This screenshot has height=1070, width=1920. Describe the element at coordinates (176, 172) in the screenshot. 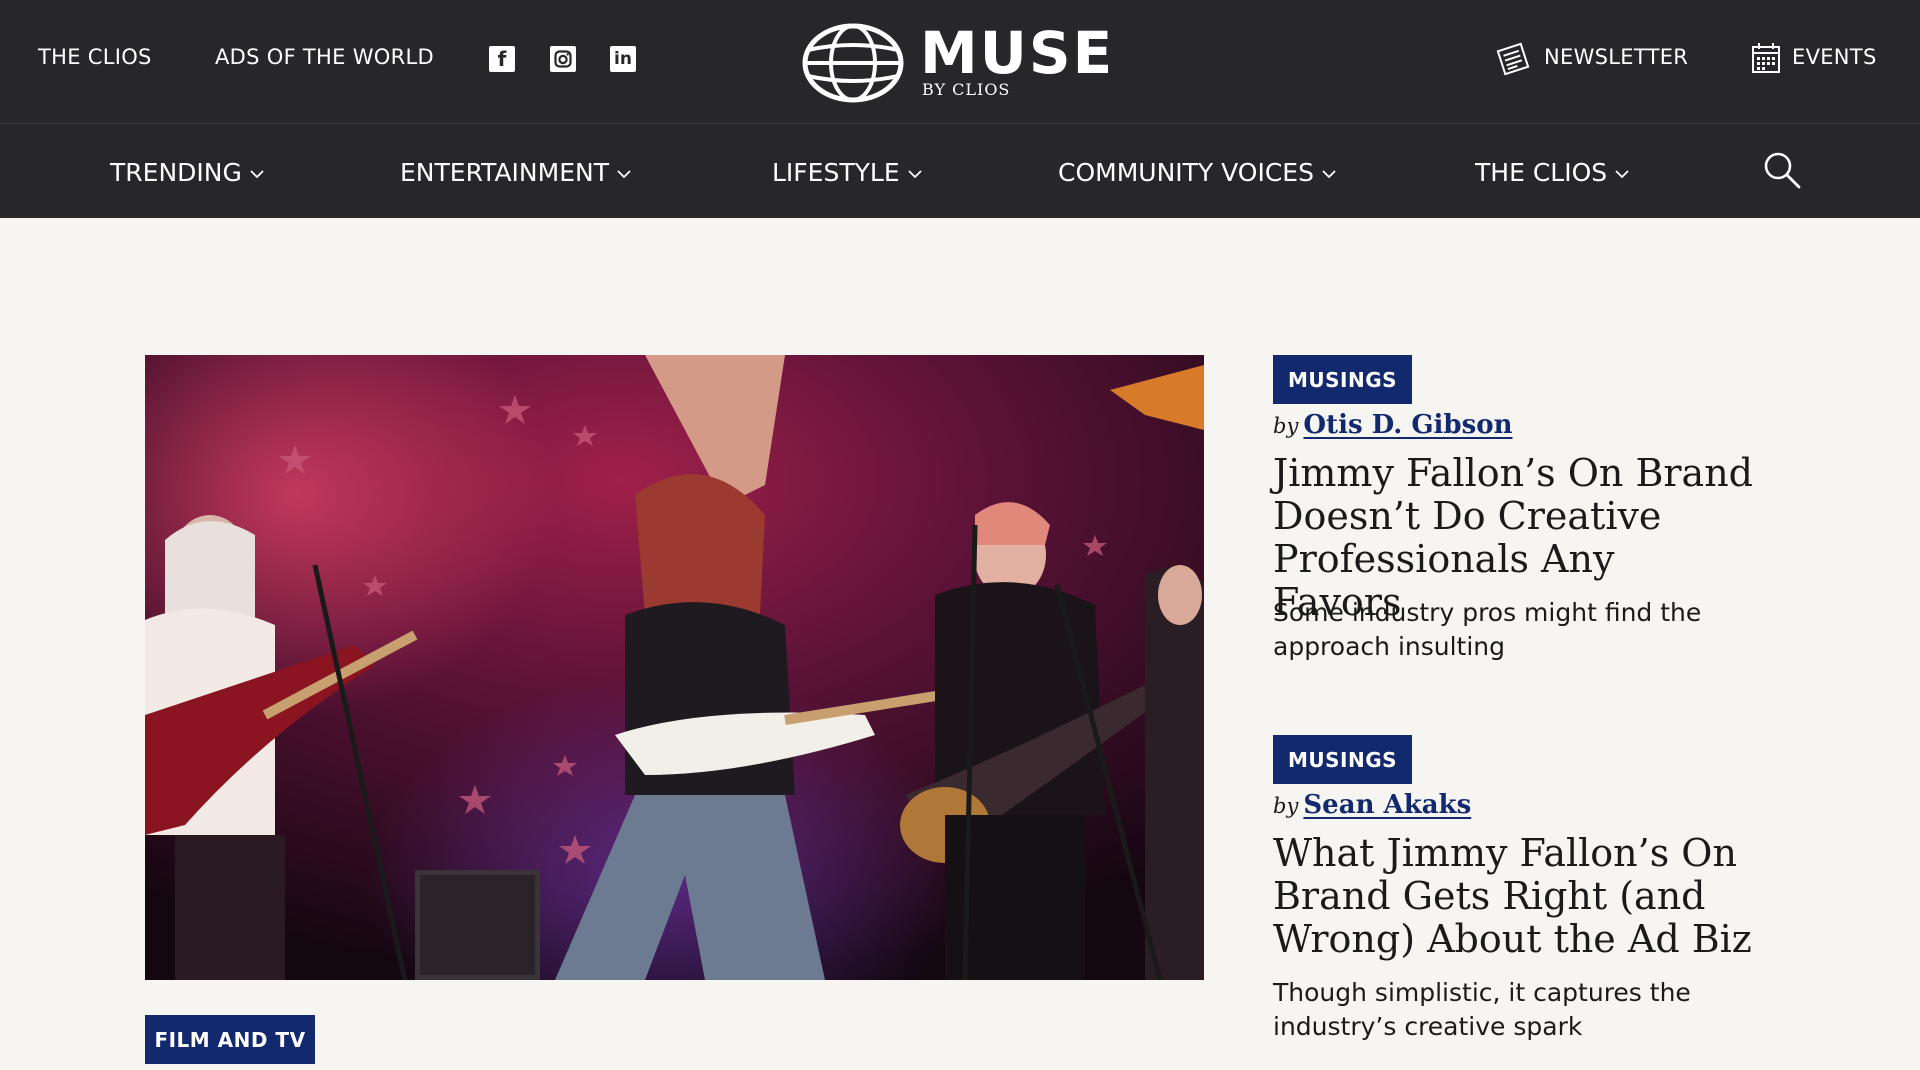

I see `nav-item-label: TRENDING` at that location.